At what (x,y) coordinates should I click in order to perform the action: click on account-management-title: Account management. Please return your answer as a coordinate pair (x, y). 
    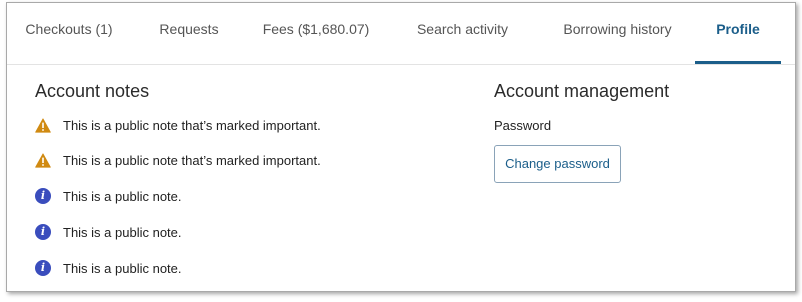
    Looking at the image, I should click on (582, 91).